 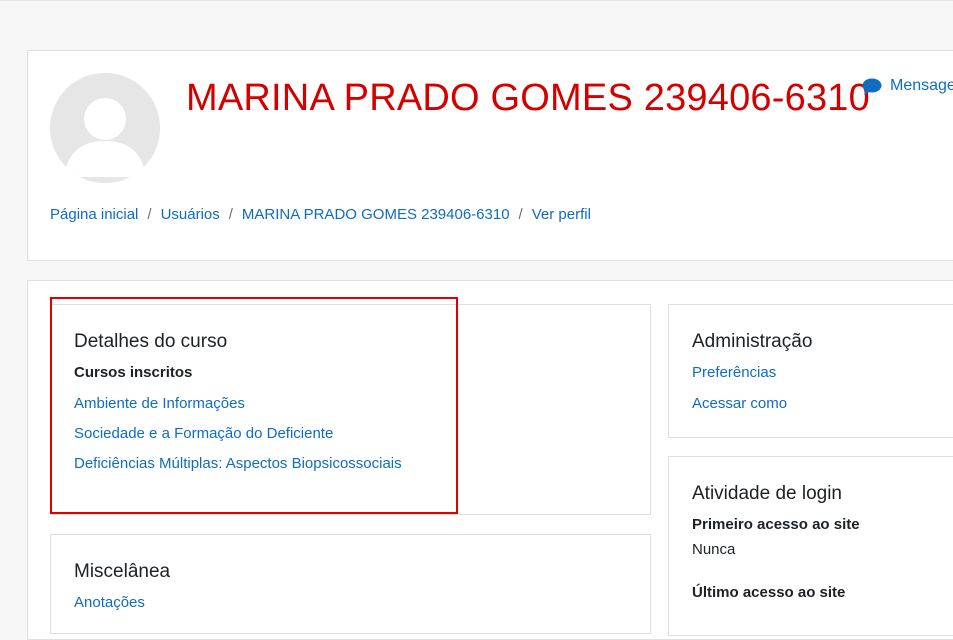 I want to click on misc-card: Miscelânea Anotações, so click(x=350, y=584).